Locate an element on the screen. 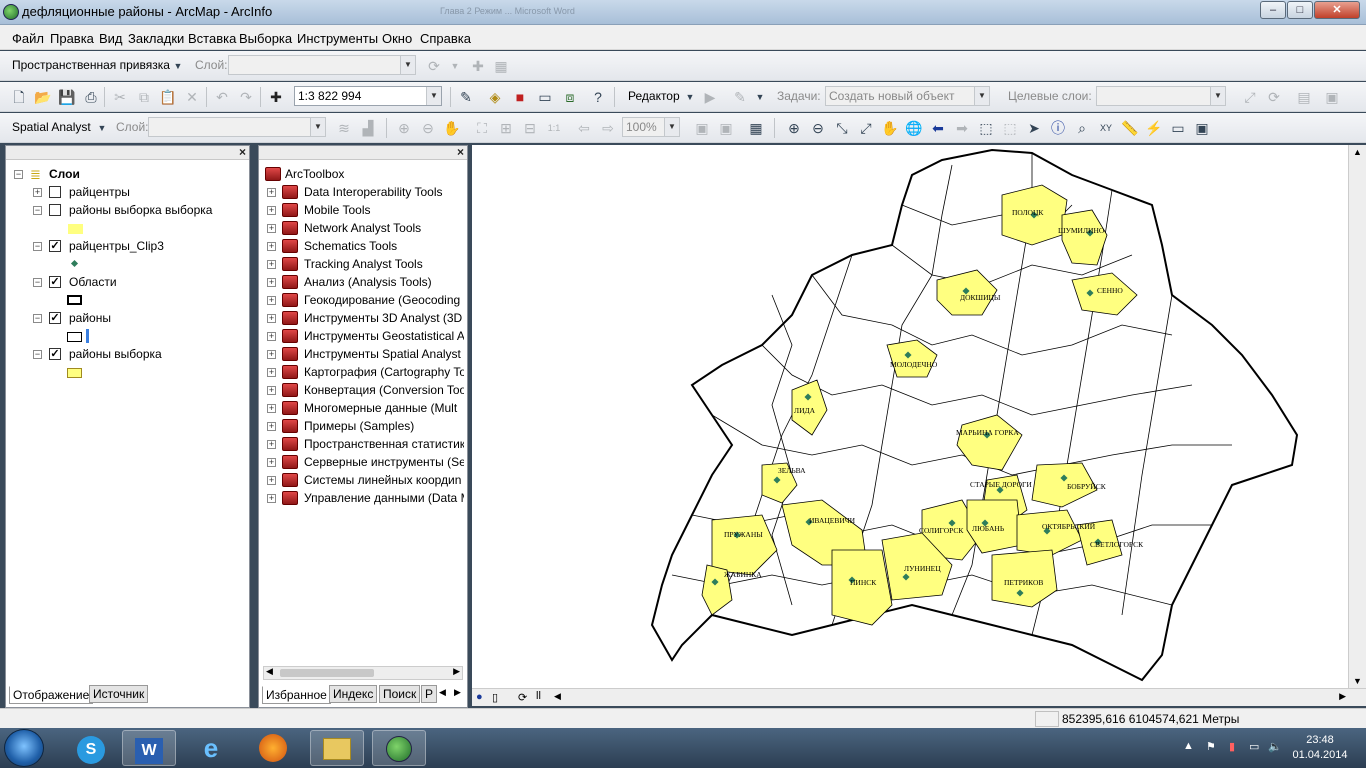  find-icon: ⌕ is located at coordinates (1082, 128).